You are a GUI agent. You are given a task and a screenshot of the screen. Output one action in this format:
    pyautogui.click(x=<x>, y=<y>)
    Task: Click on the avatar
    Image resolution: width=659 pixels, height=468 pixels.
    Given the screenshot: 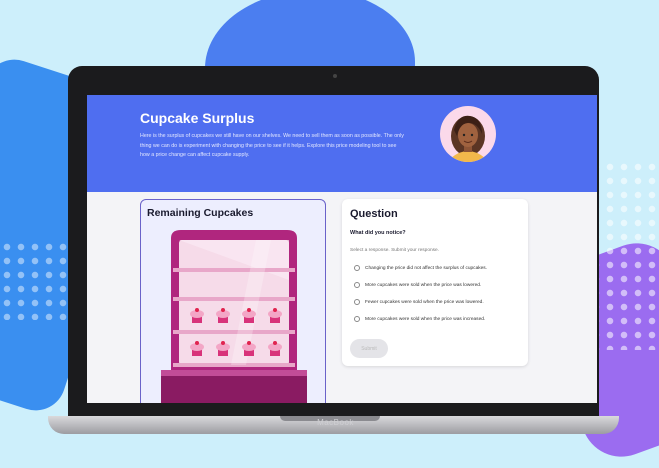 What is the action you would take?
    pyautogui.click(x=468, y=134)
    